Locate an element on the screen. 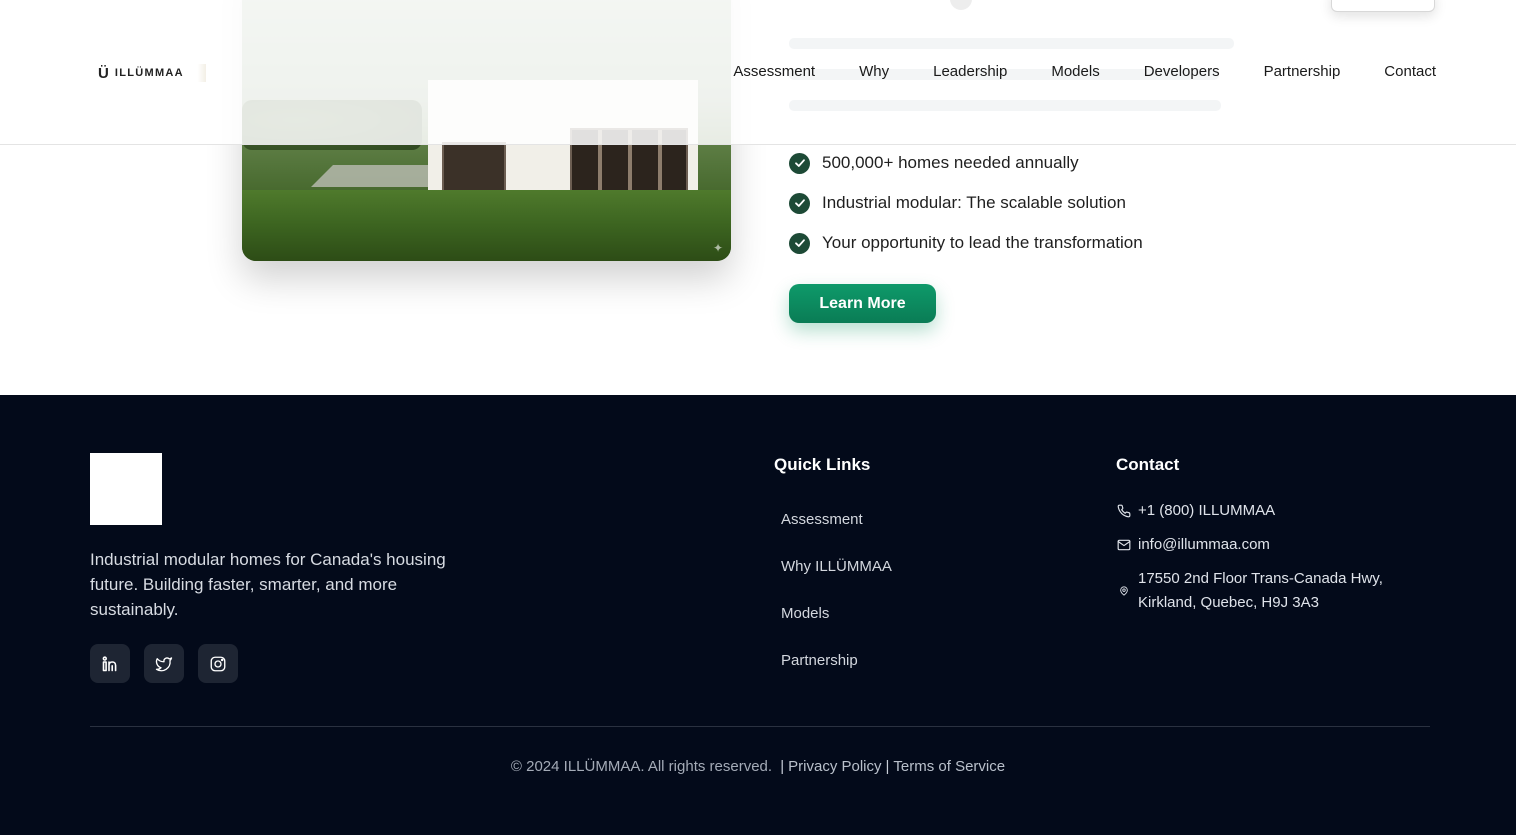  list-item: 500,000+ homes needed annually is located at coordinates (966, 163).